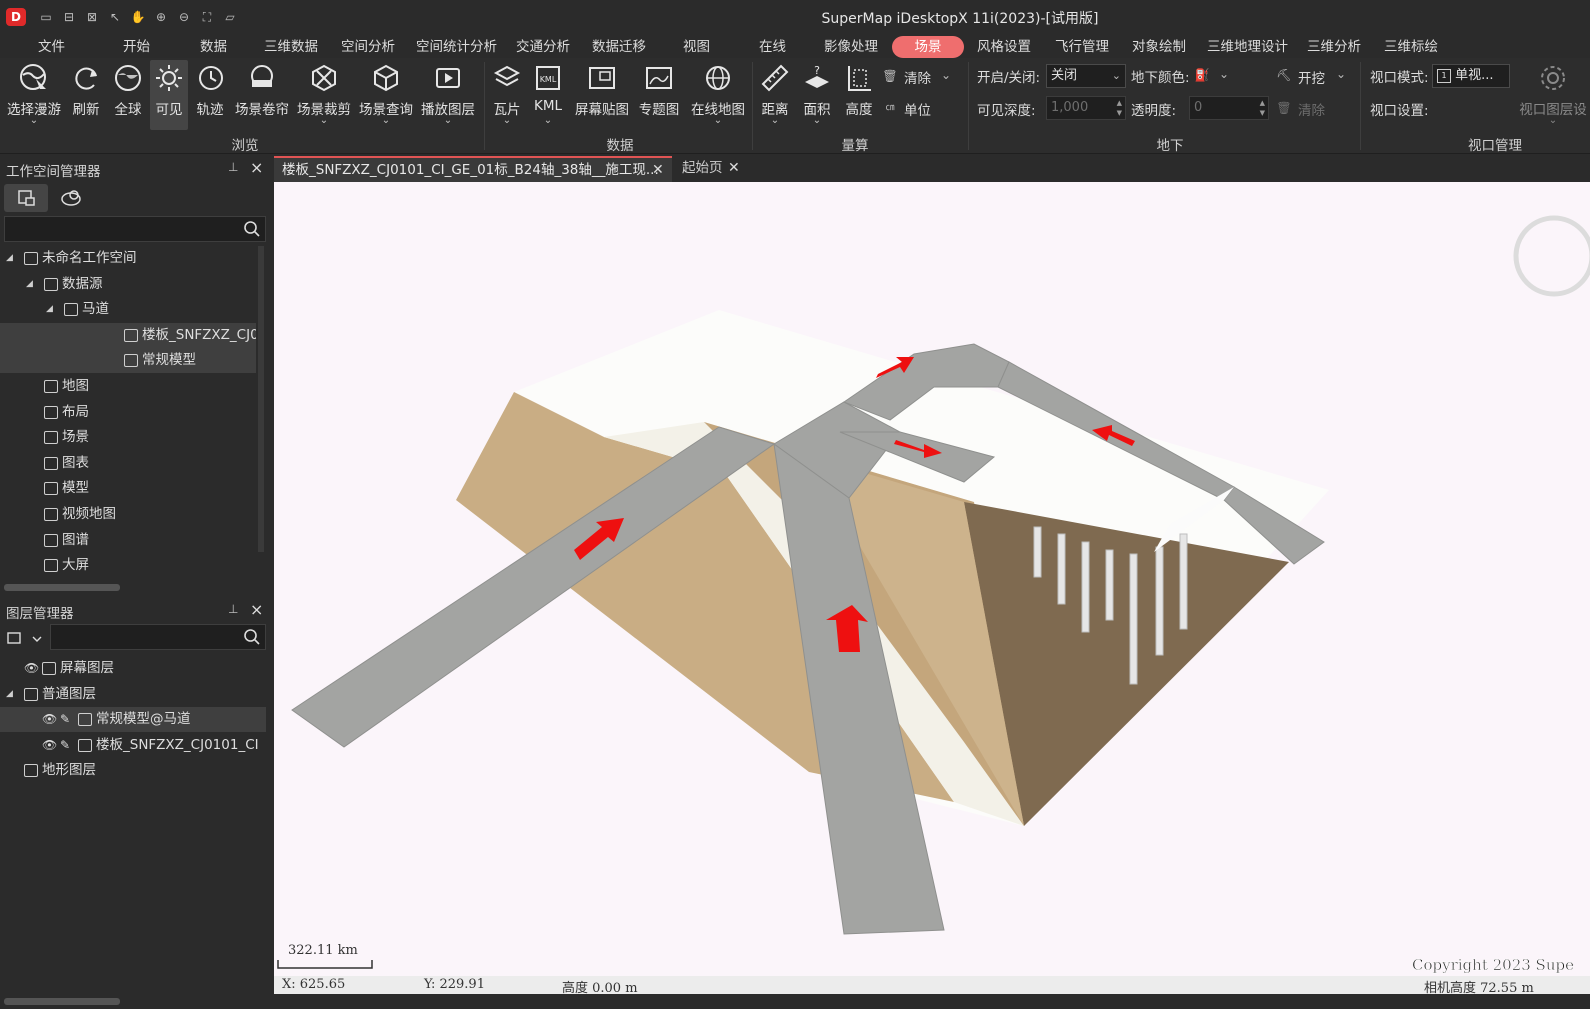  What do you see at coordinates (448, 95) in the screenshot?
I see `play-layer-button: 播放图层 ⌄` at bounding box center [448, 95].